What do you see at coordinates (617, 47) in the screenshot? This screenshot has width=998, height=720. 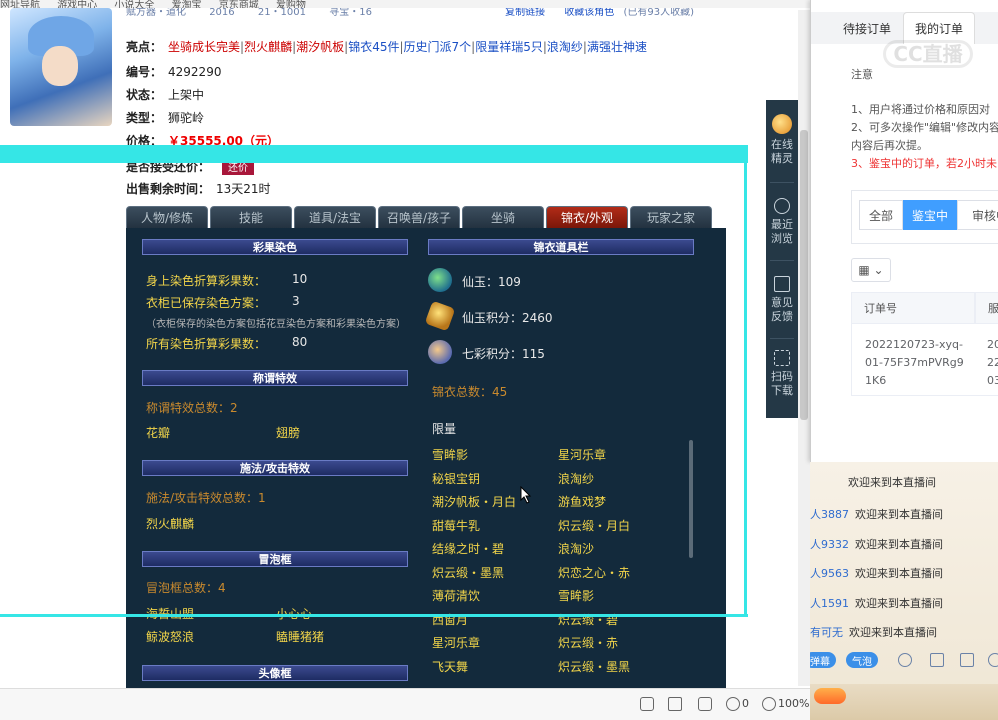 I see `highlight-link: 满强壮神速` at bounding box center [617, 47].